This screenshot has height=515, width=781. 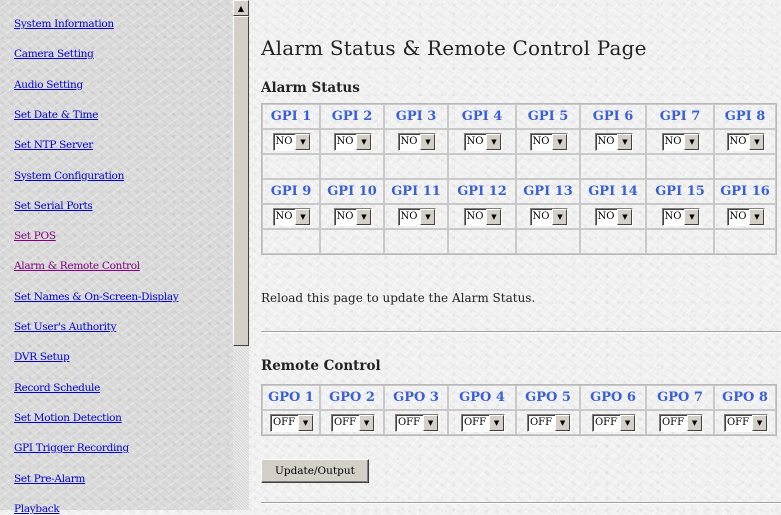 I want to click on sidebar-item-gpi-trigger-recording: GPI Trigger Recording, so click(x=71, y=448).